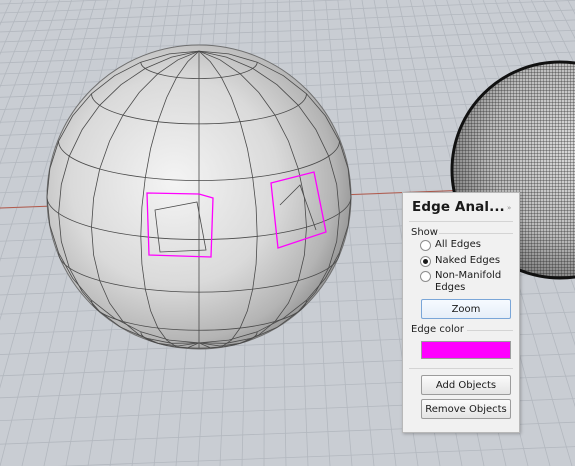 The image size is (575, 466). What do you see at coordinates (461, 221) in the screenshot?
I see `title-divider` at bounding box center [461, 221].